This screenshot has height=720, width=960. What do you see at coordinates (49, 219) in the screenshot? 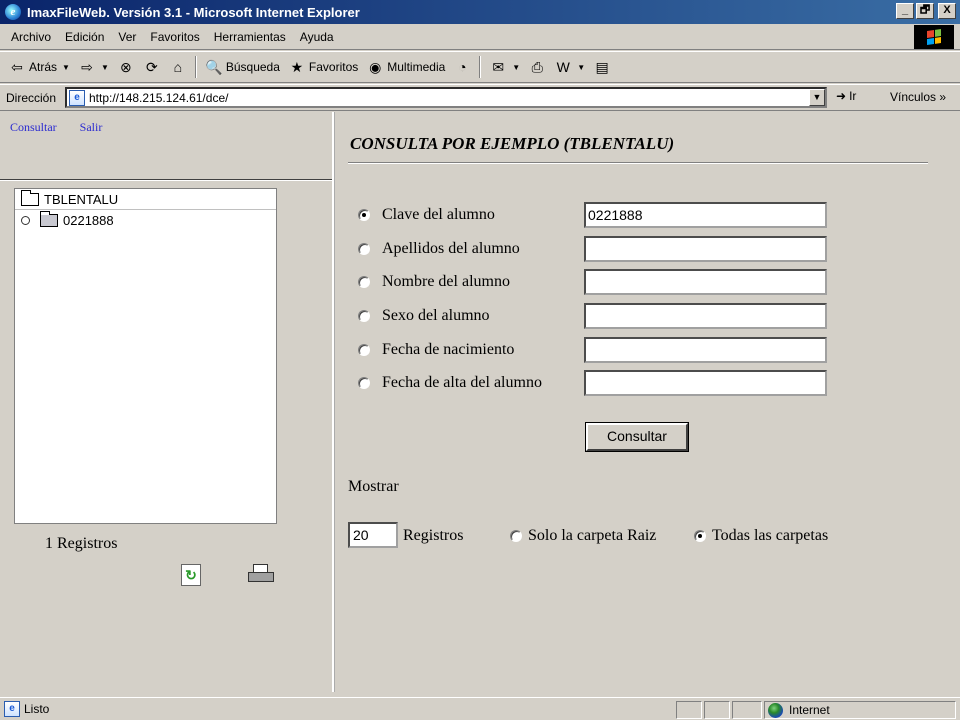
I see `folder-icon` at bounding box center [49, 219].